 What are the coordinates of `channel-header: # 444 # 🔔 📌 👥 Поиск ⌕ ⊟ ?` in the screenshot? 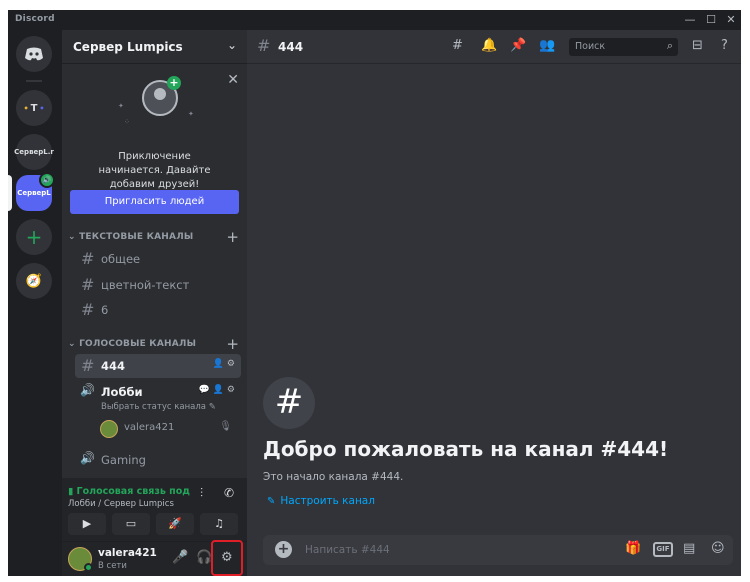 It's located at (494, 47).